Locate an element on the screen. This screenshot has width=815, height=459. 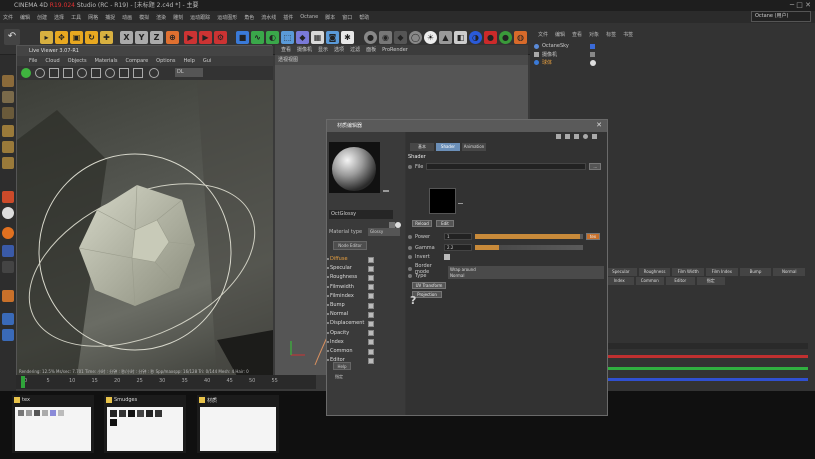
polygons-mode-icon is located at coordinates (8, 163).